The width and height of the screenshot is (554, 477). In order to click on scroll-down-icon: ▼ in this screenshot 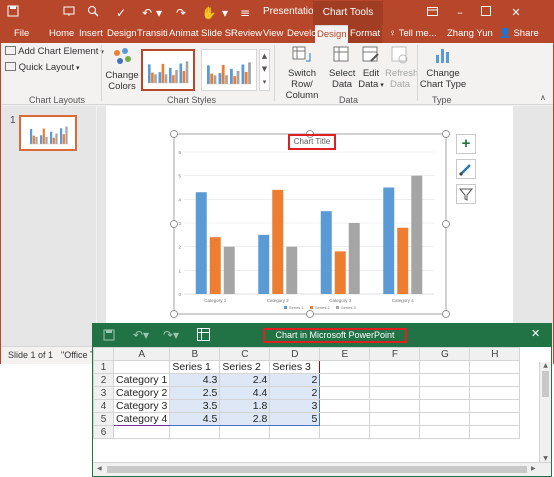, I will do `click(264, 69)`.